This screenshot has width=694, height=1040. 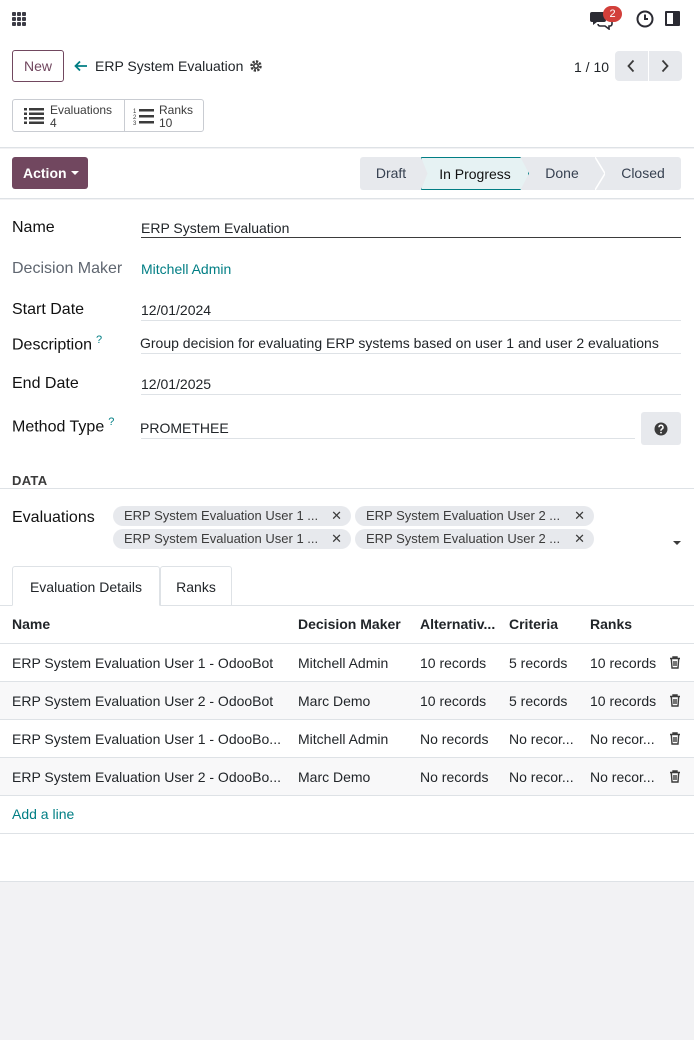 I want to click on decision-maker-field: Mitchell Admin, so click(x=186, y=269).